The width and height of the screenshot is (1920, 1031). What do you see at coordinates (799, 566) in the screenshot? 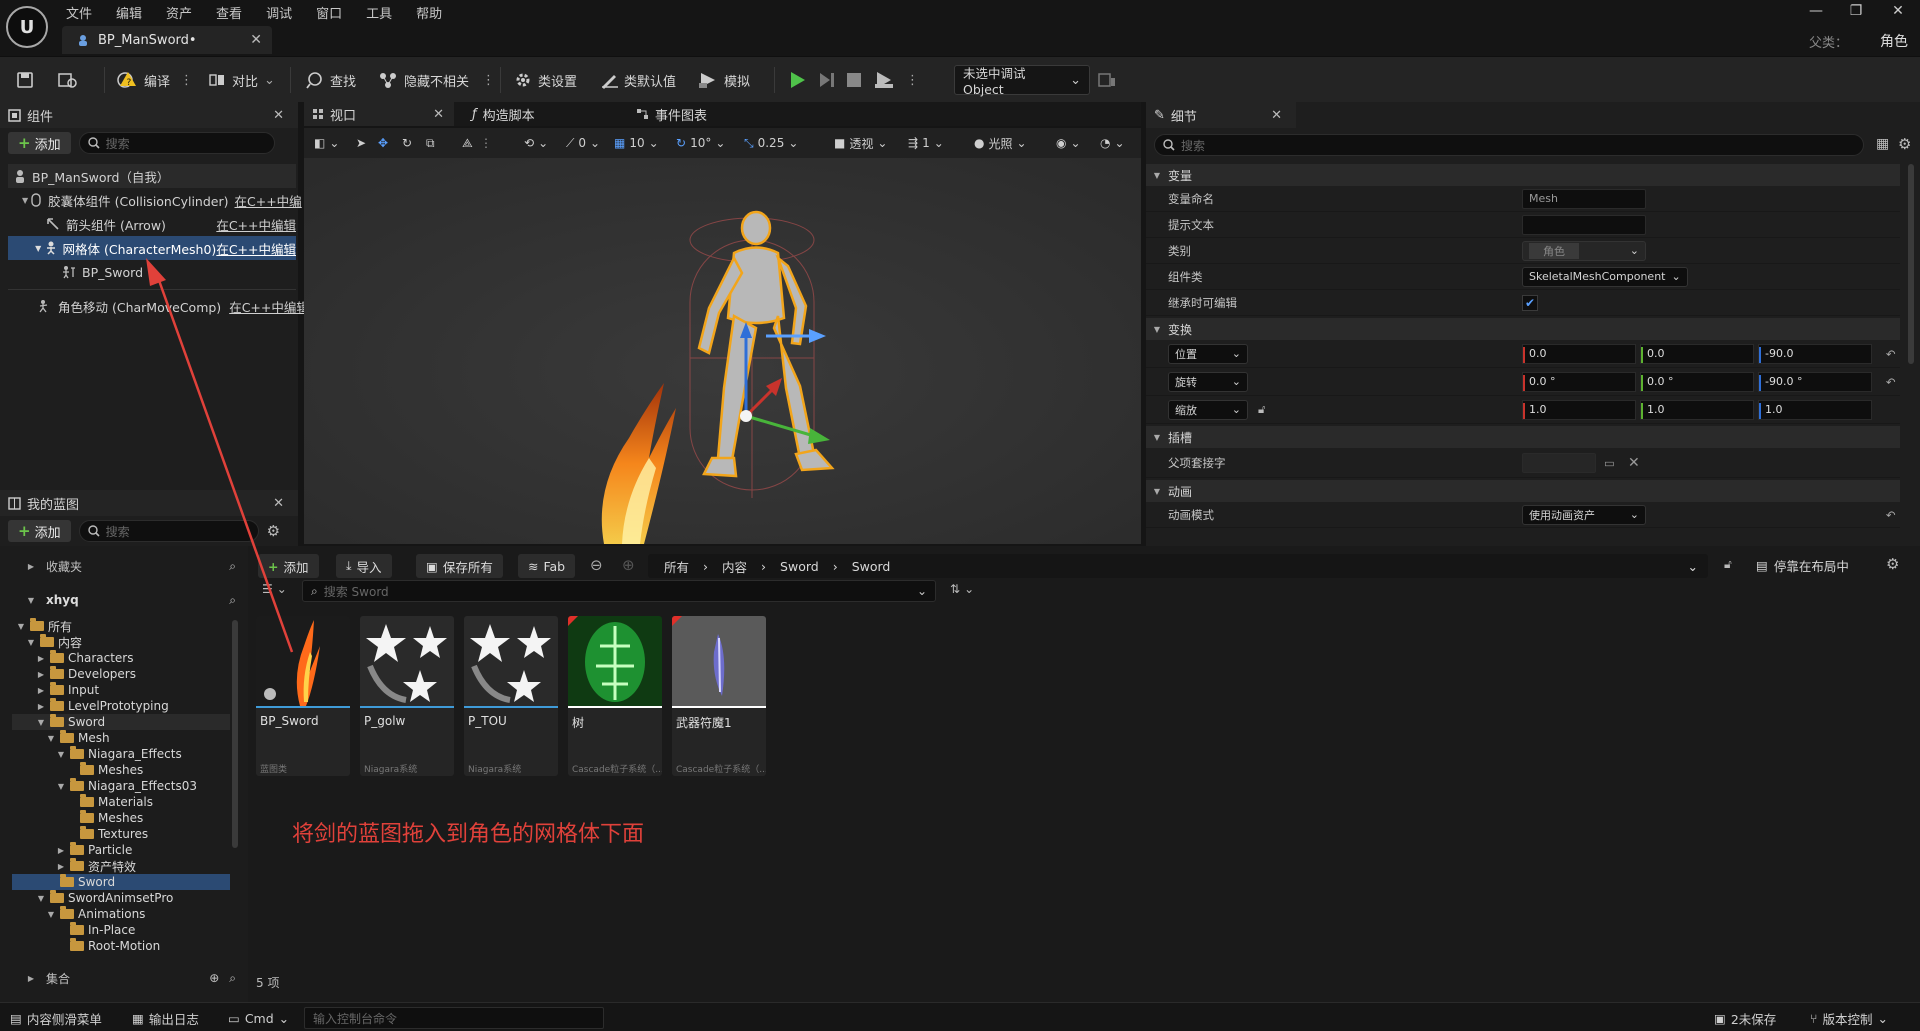
I see `breadcrumb-sword: Sword` at bounding box center [799, 566].